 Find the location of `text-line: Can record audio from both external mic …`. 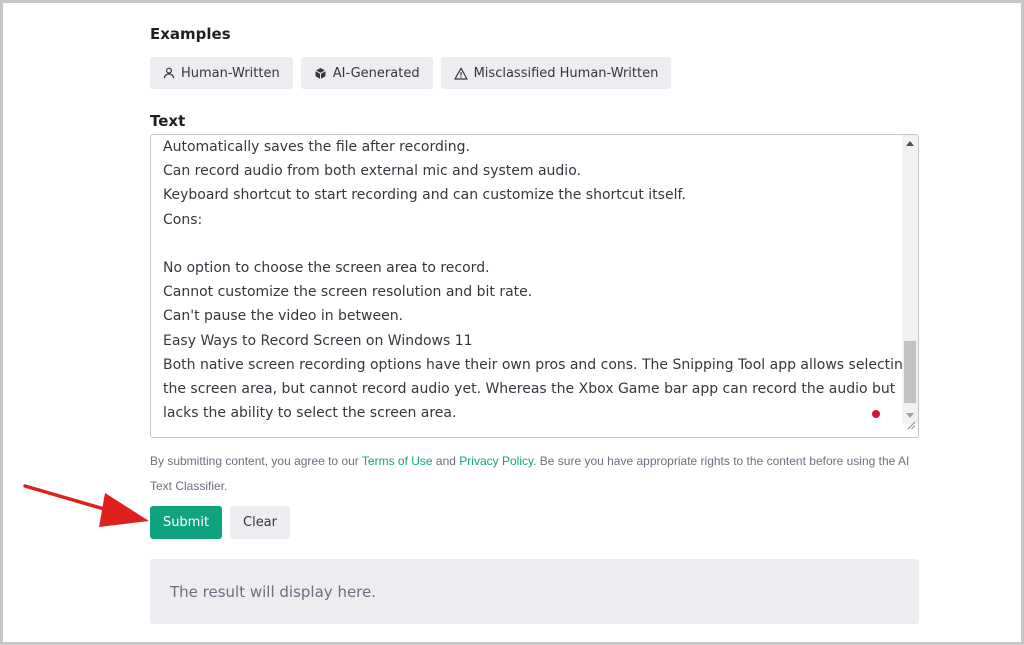

text-line: Can record audio from both external mic … is located at coordinates (372, 171).